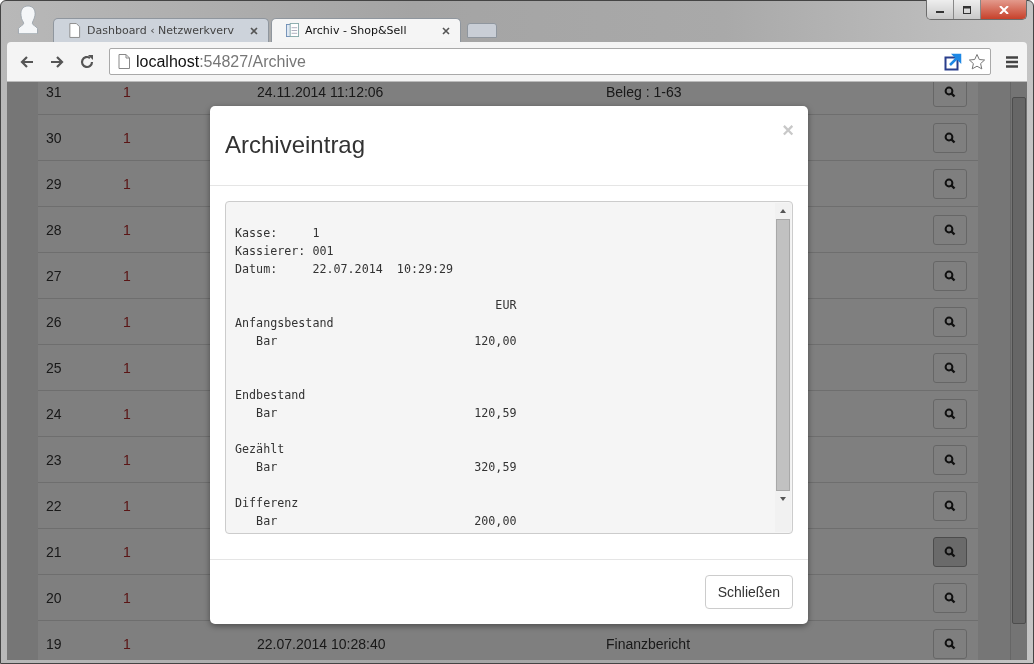 The image size is (1034, 664). What do you see at coordinates (783, 499) in the screenshot?
I see `scroll-down-icon` at bounding box center [783, 499].